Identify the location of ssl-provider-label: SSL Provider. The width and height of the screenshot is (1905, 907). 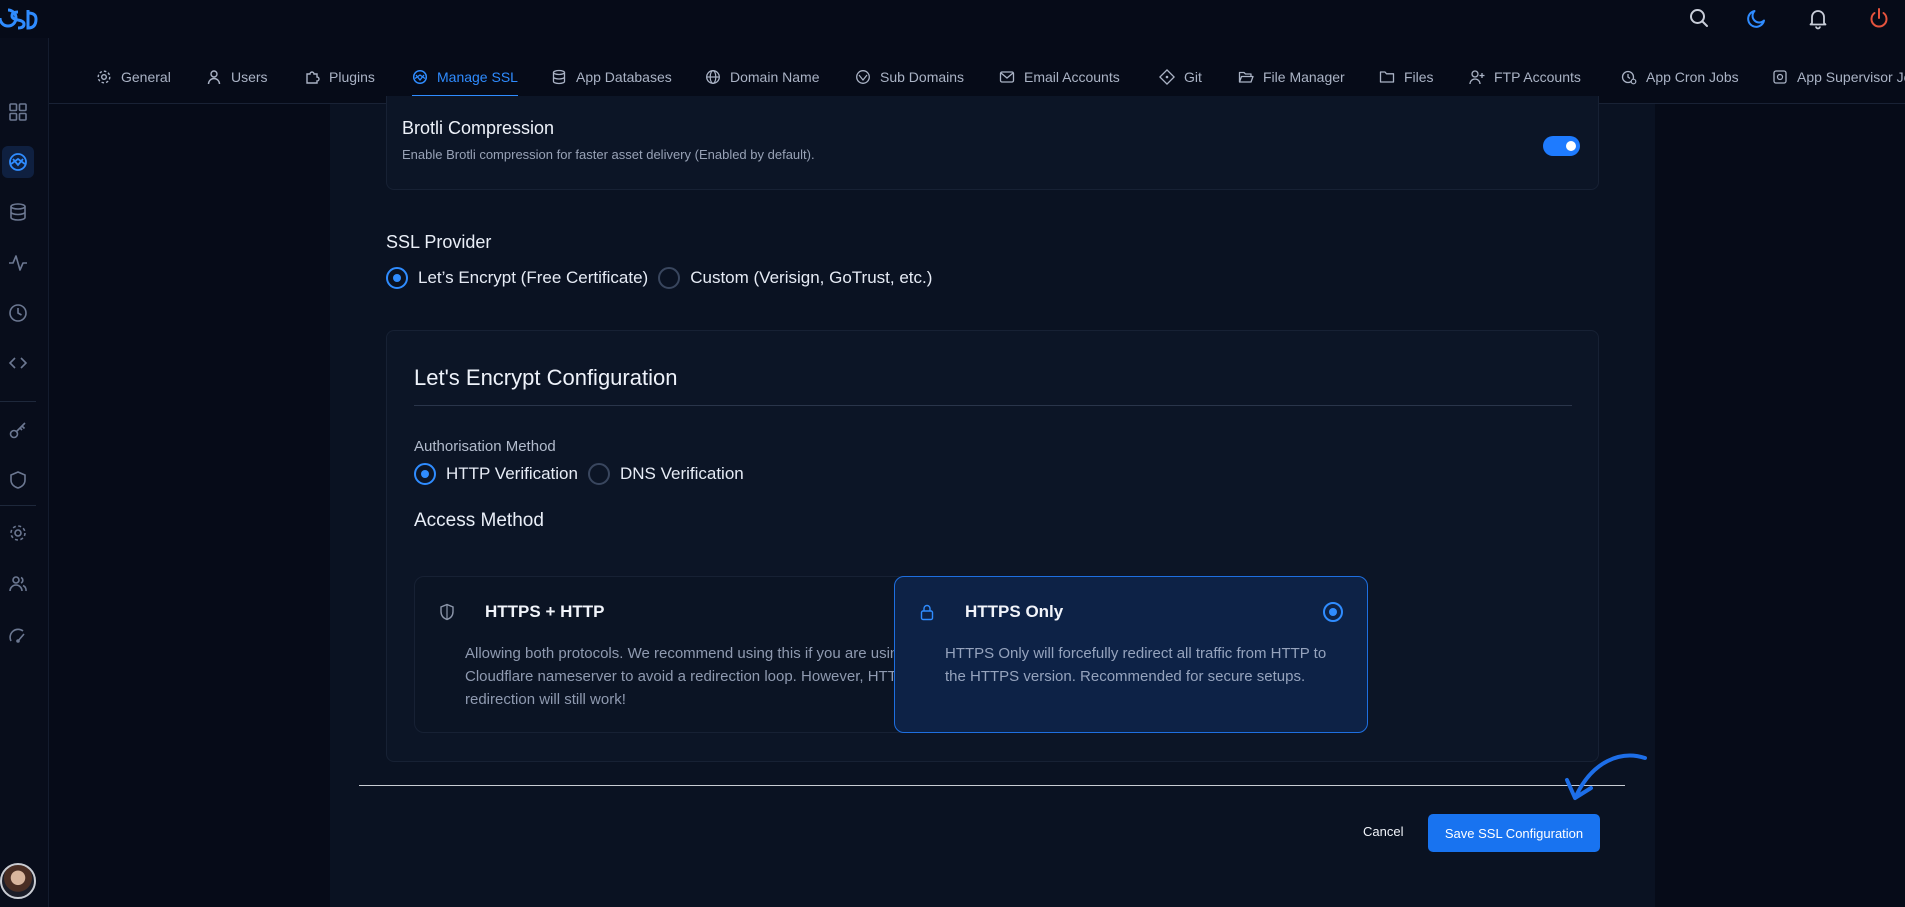
(439, 242).